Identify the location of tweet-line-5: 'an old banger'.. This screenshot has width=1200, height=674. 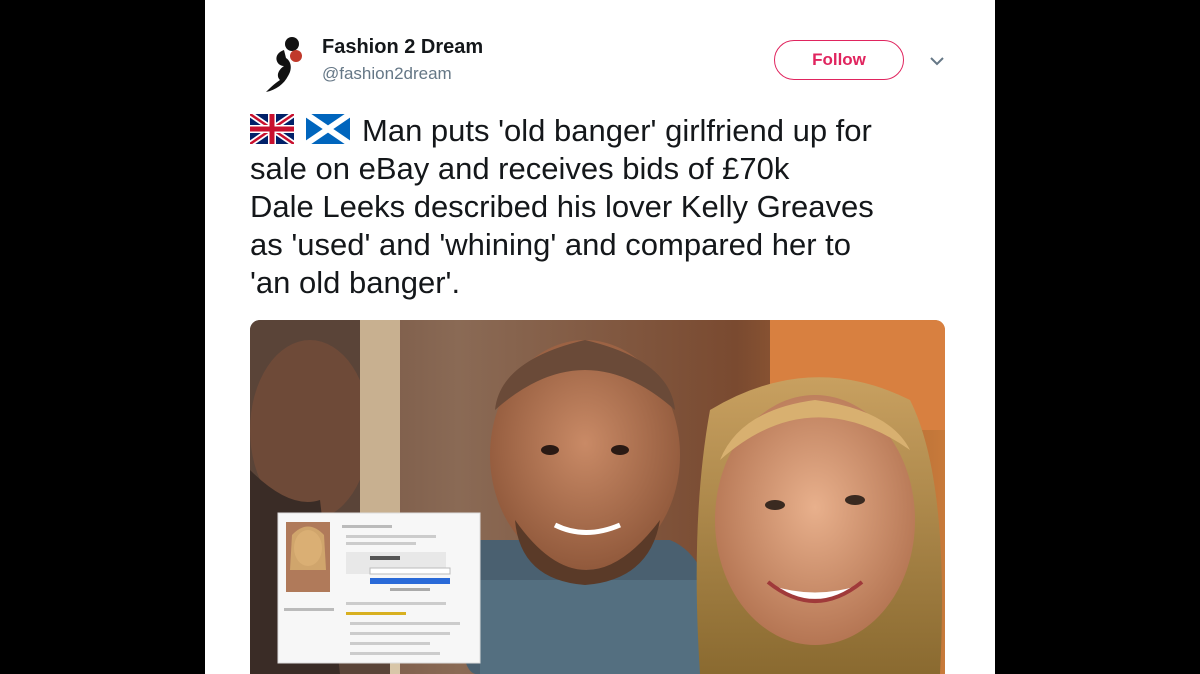
(355, 282).